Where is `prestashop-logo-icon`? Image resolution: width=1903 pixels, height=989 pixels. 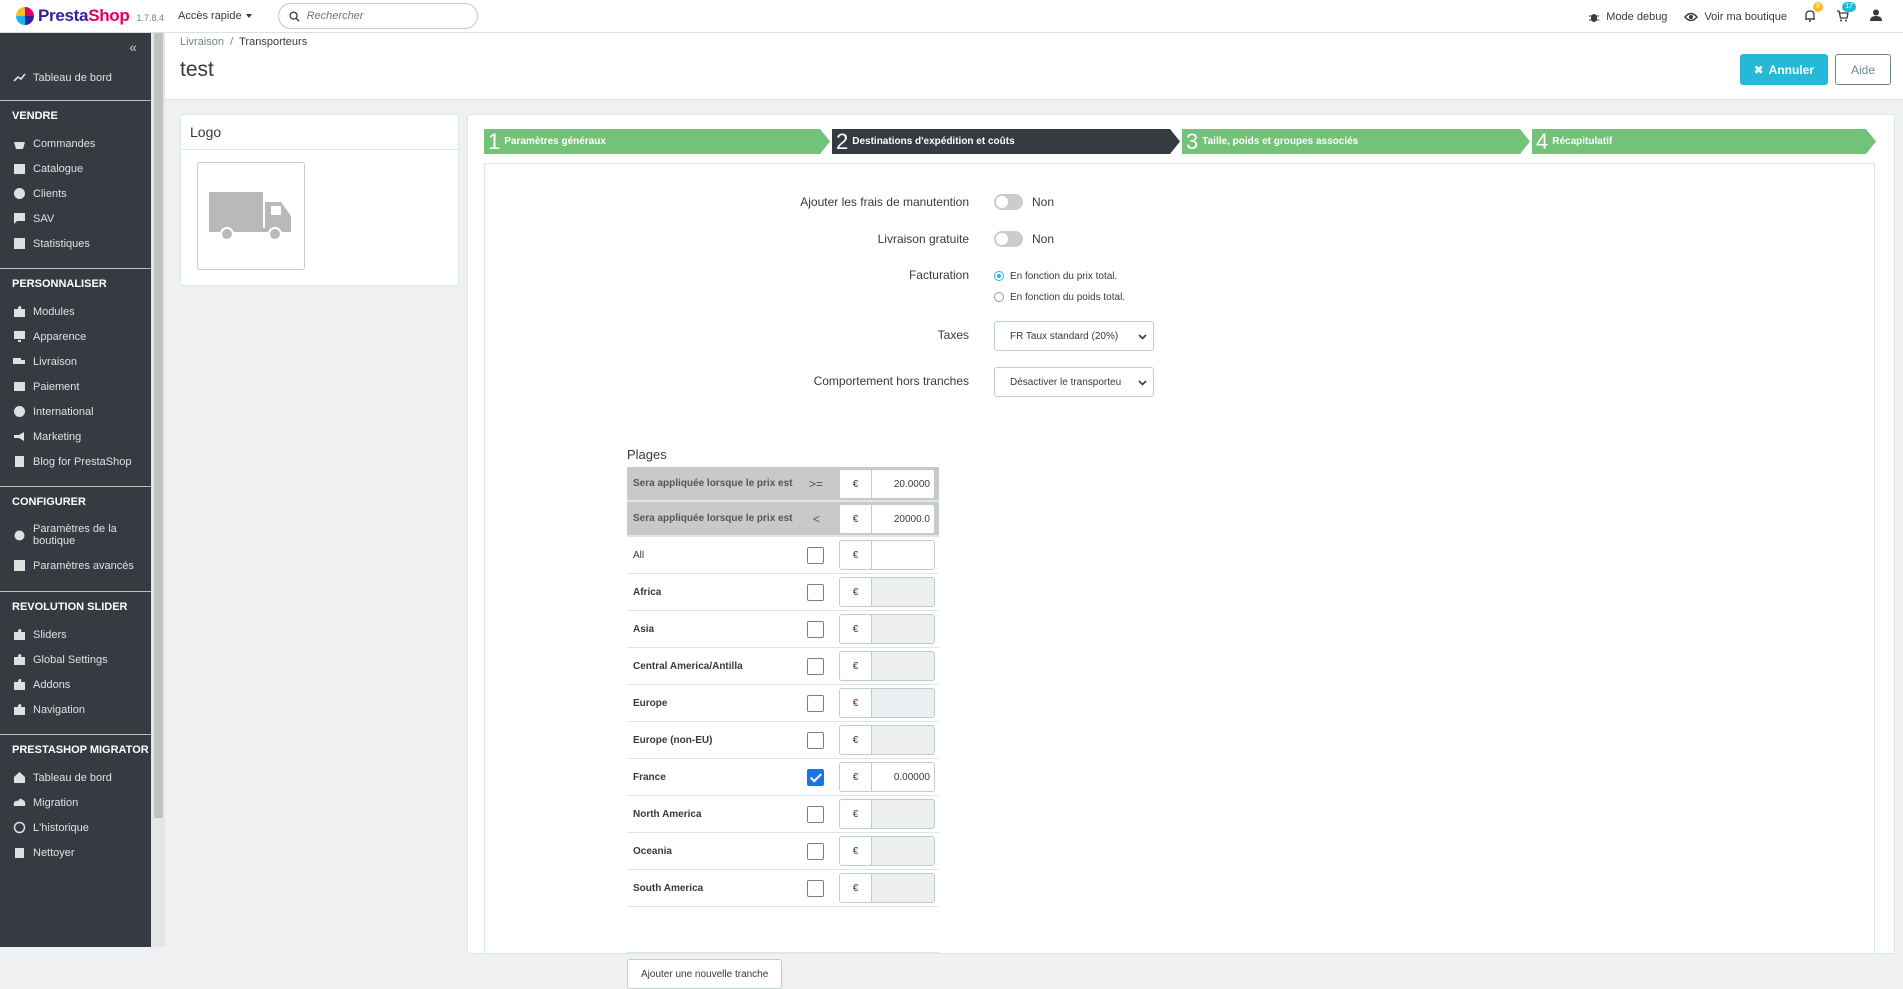
prestashop-logo-icon is located at coordinates (25, 16).